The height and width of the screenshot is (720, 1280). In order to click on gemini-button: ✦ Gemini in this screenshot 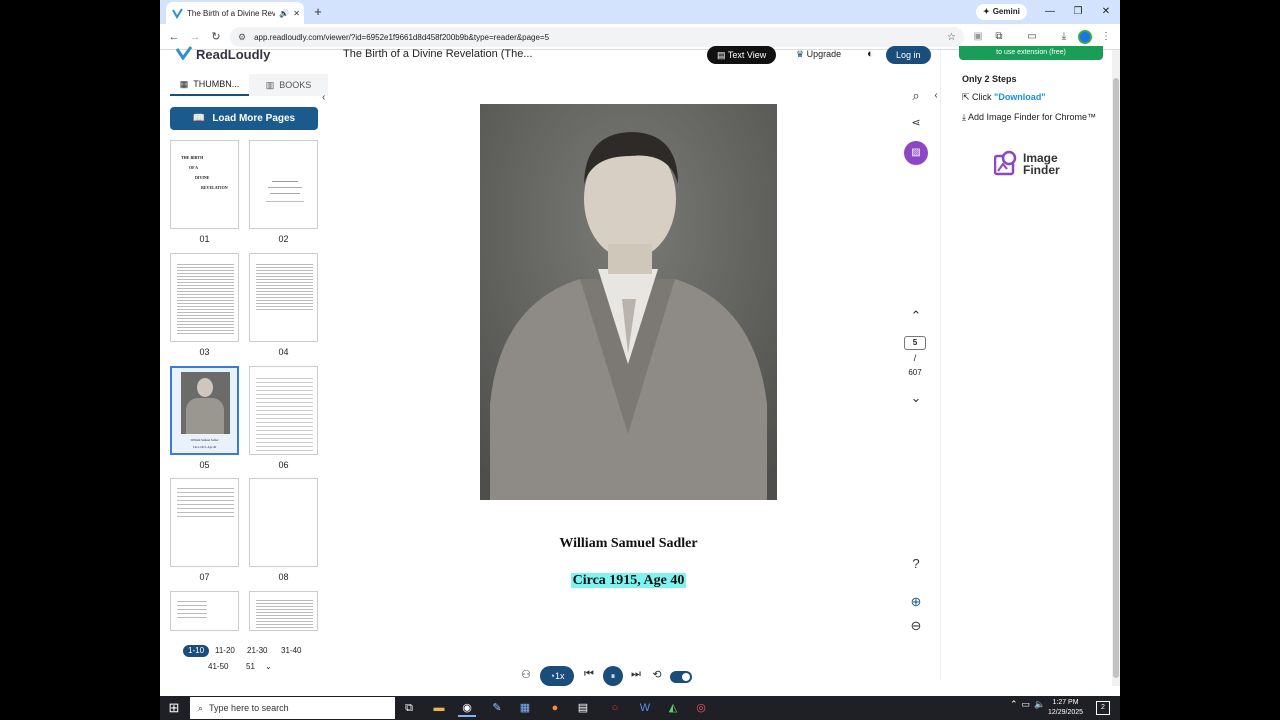, I will do `click(1001, 12)`.